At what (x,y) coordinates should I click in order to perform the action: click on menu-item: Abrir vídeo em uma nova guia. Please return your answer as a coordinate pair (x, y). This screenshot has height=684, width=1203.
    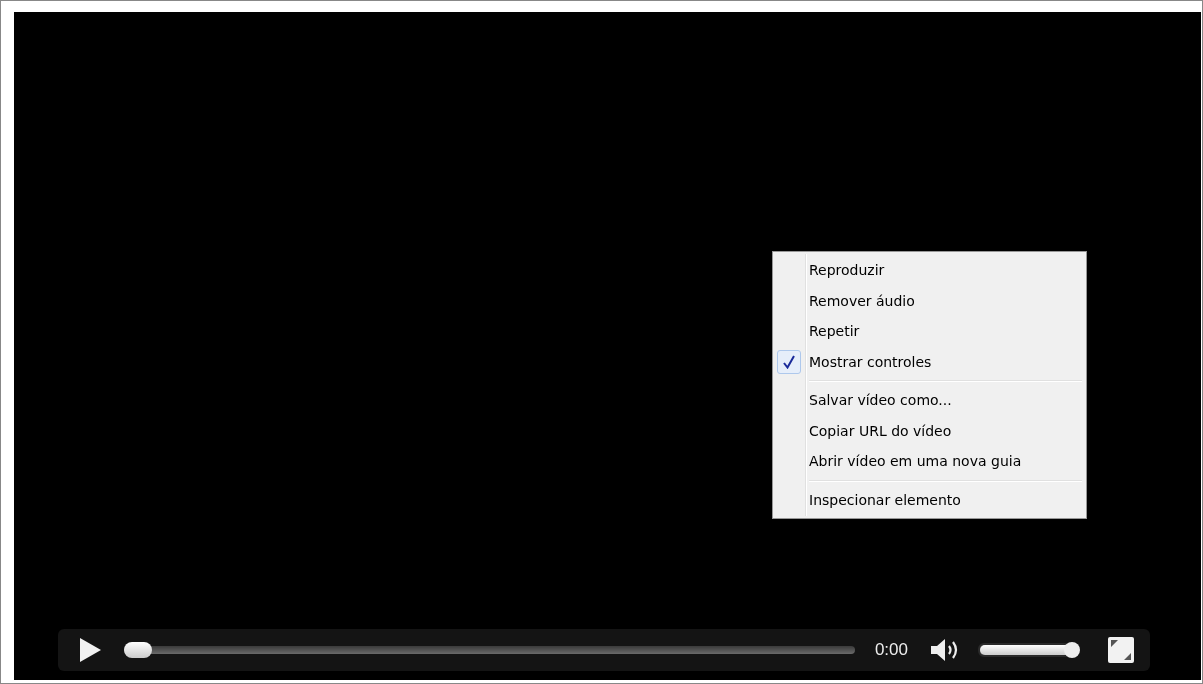
    Looking at the image, I should click on (929, 461).